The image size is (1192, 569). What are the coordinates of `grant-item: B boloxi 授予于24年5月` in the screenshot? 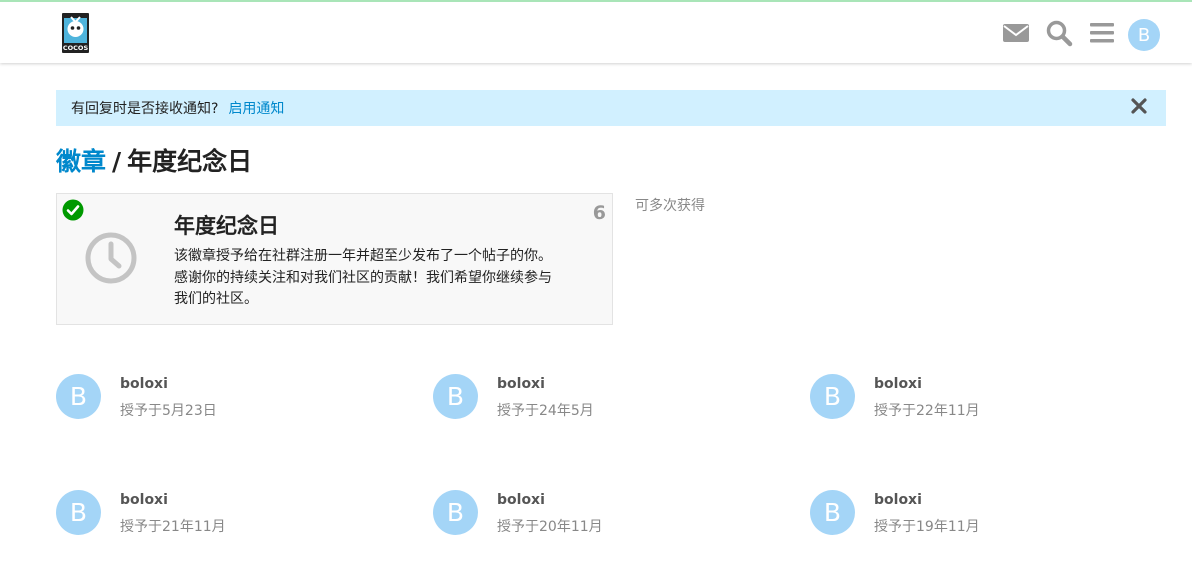 It's located at (598, 399).